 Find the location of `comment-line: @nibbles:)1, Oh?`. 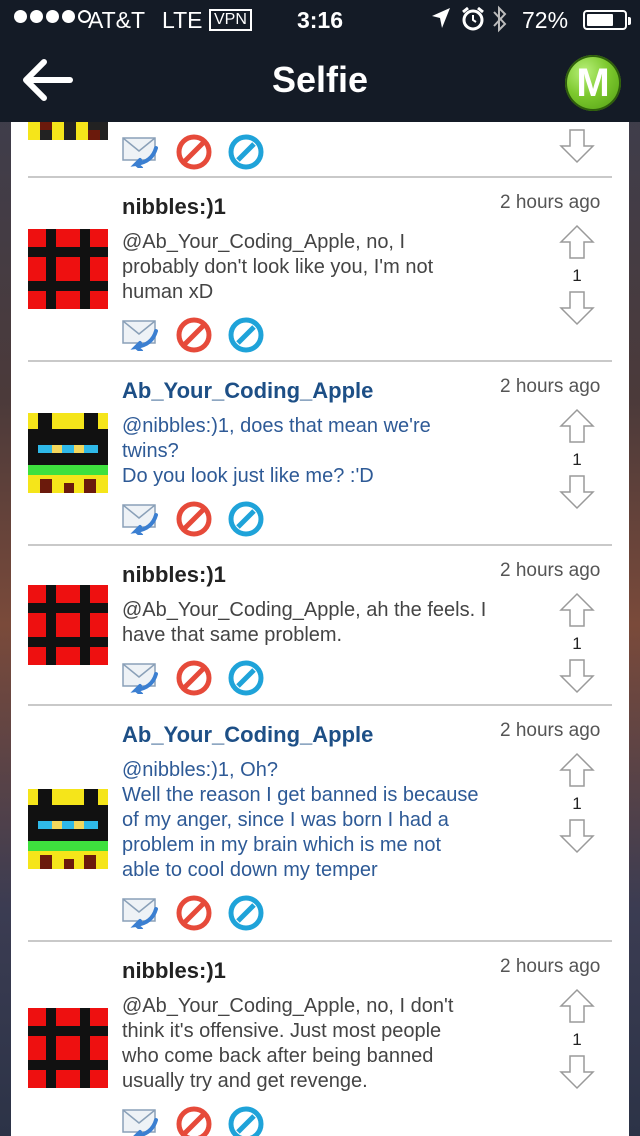

comment-line: @nibbles:)1, Oh? is located at coordinates (200, 770).